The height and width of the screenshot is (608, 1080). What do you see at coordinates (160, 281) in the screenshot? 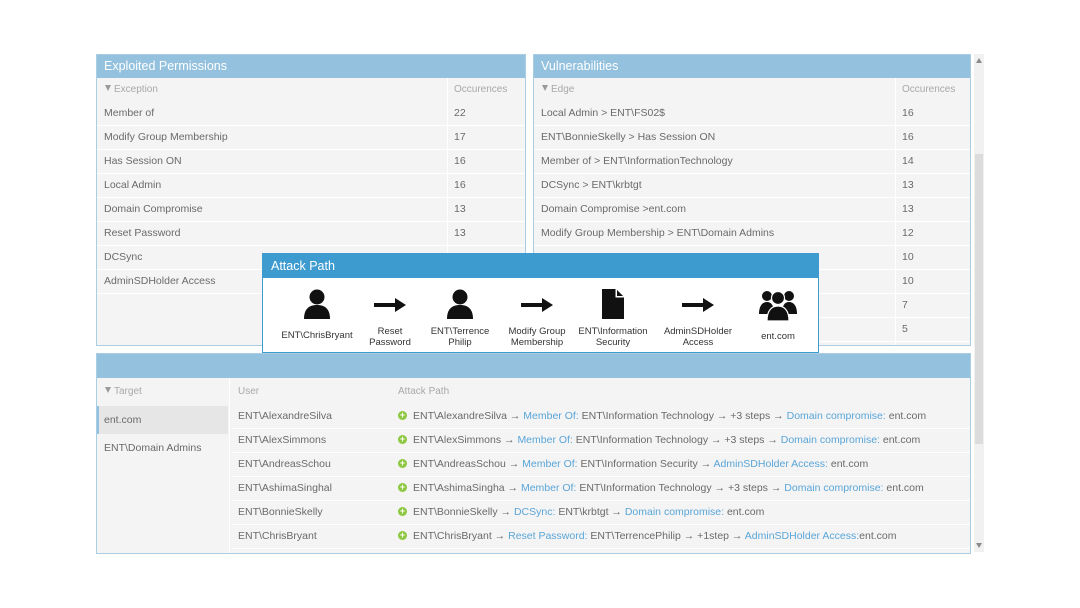
I see `exception-name: AdminSDHolder Access` at bounding box center [160, 281].